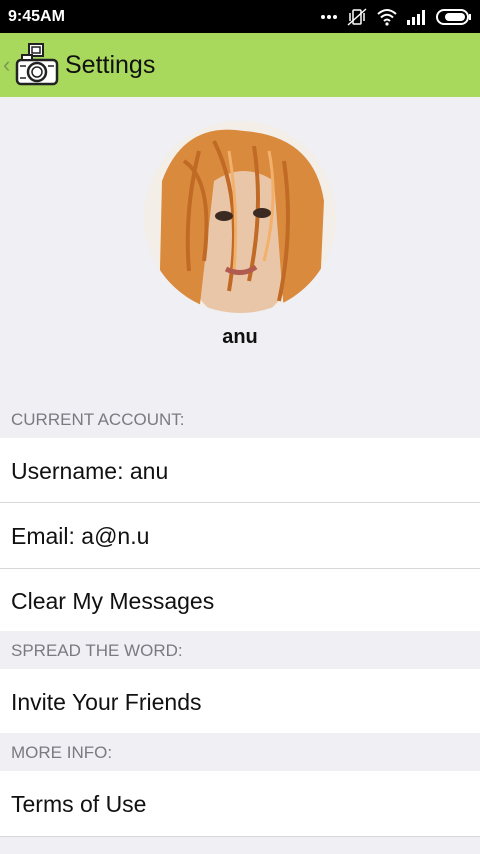 This screenshot has width=480, height=854. I want to click on username-label: Username: anu, so click(90, 471).